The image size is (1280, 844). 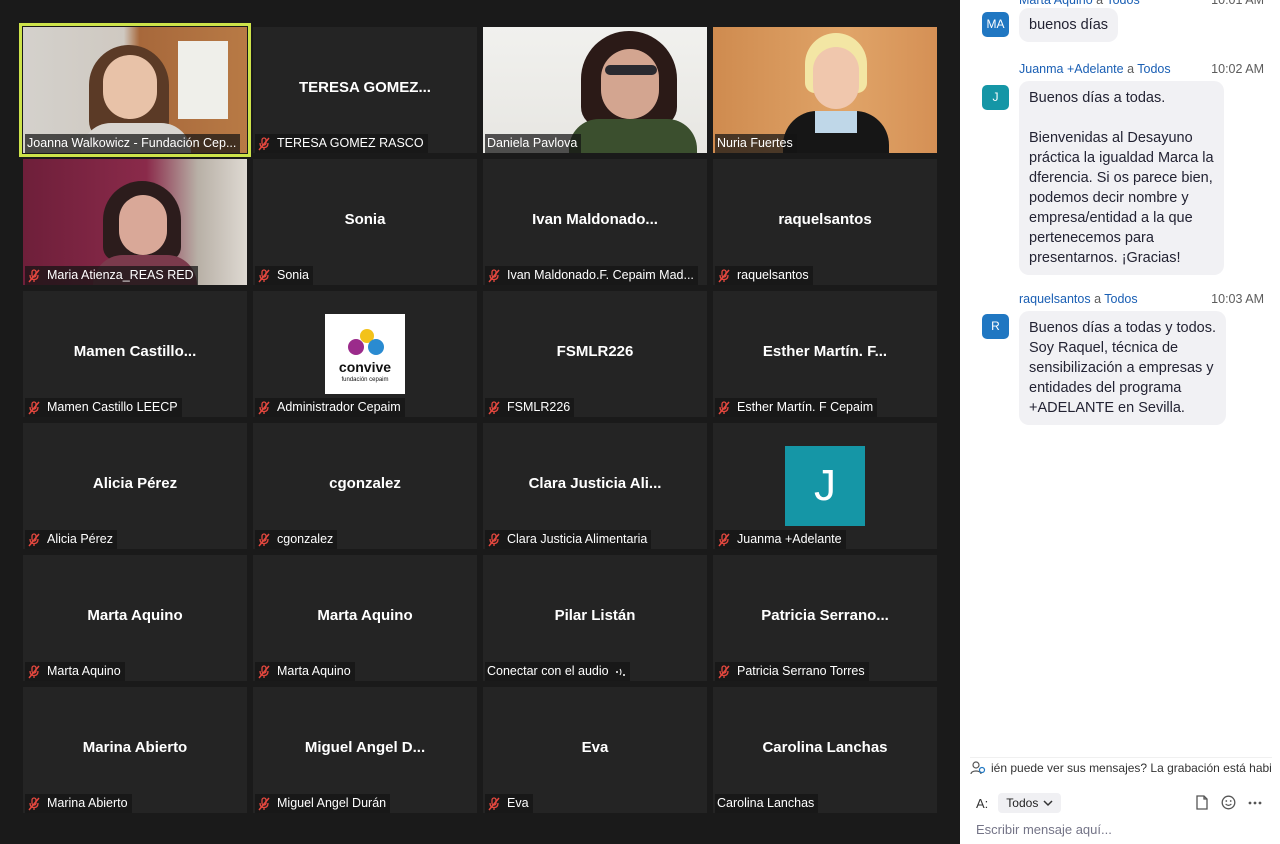 I want to click on participant-name-text: Daniela Pavlova, so click(x=532, y=143).